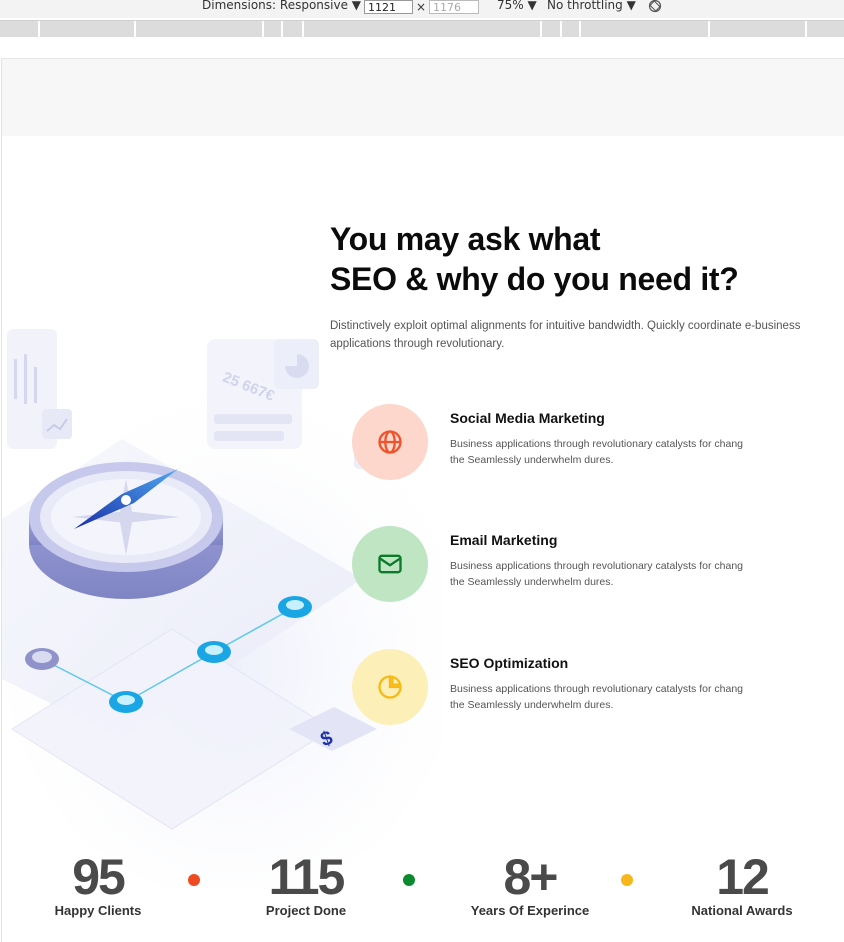  I want to click on title-line-2: SEO & why do you need it?, so click(534, 279).